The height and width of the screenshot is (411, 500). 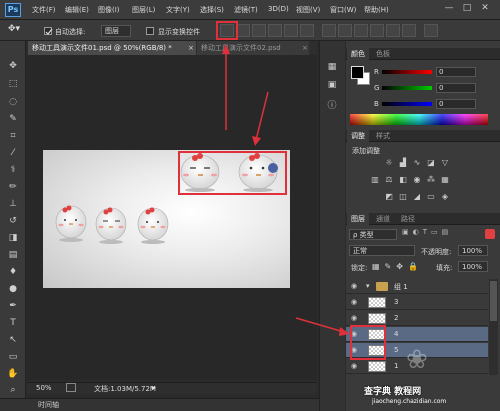 What do you see at coordinates (397, 266) in the screenshot?
I see `lock-icons: ▦✎✥🔒` at bounding box center [397, 266].